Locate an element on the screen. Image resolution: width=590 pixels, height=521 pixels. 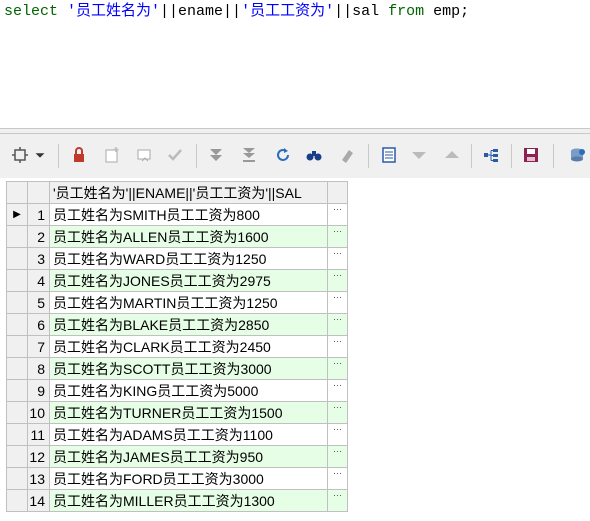
delete-record-icon is located at coordinates (145, 155).